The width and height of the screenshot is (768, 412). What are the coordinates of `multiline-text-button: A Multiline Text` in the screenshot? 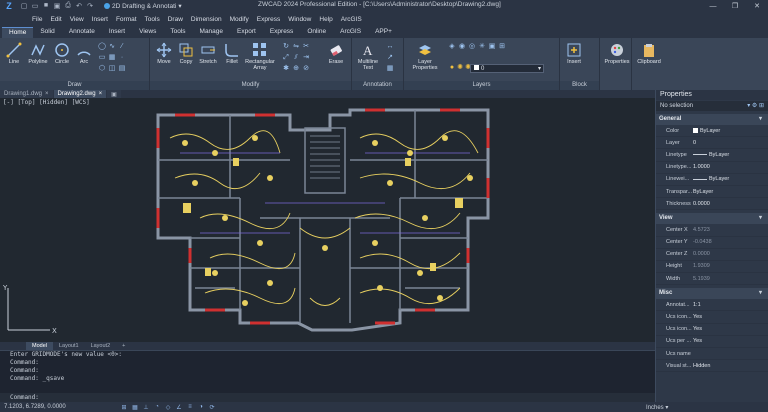 It's located at (368, 56).